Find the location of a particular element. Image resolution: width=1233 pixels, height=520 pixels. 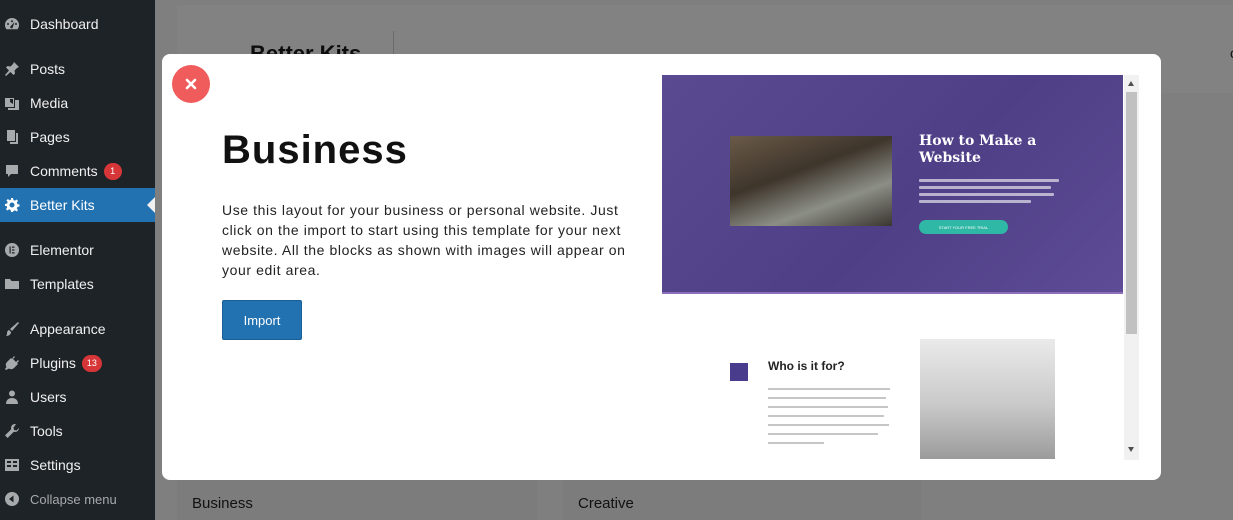

sidebar-item-label: Appearance is located at coordinates (68, 329).